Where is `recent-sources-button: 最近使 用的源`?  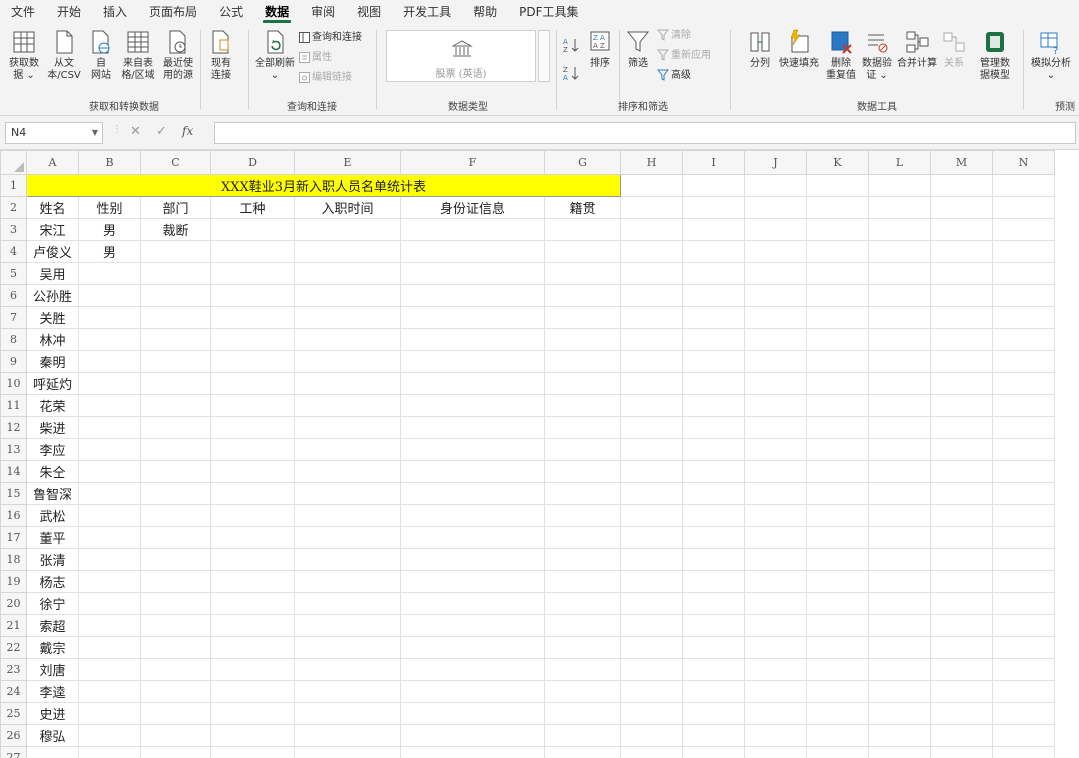
recent-sources-button: 最近使 用的源 is located at coordinates (178, 55).